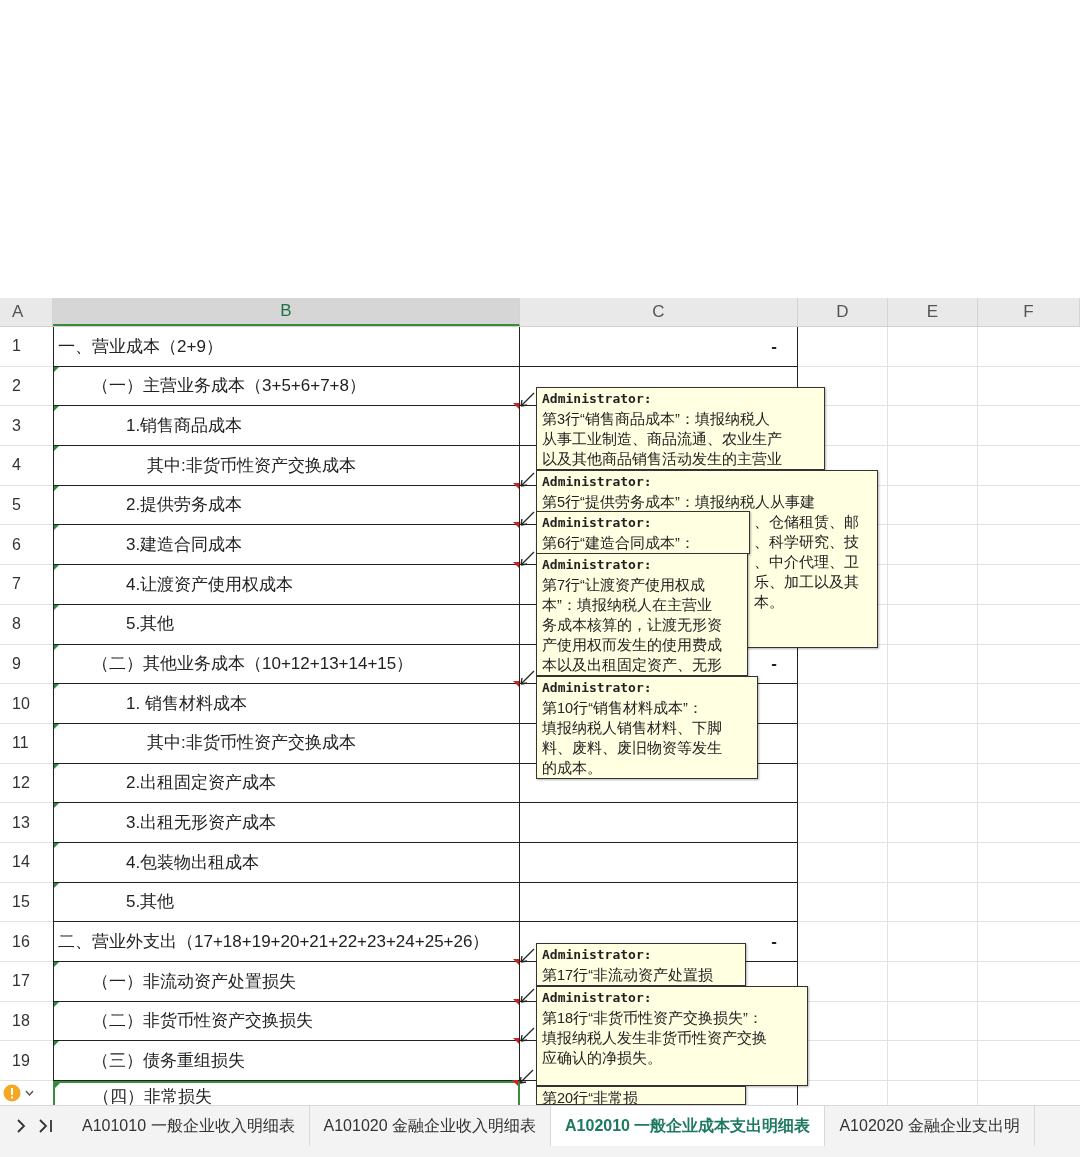  Describe the element at coordinates (806, 522) in the screenshot. I see `comment-text: 、仓储租赁、邮` at that location.